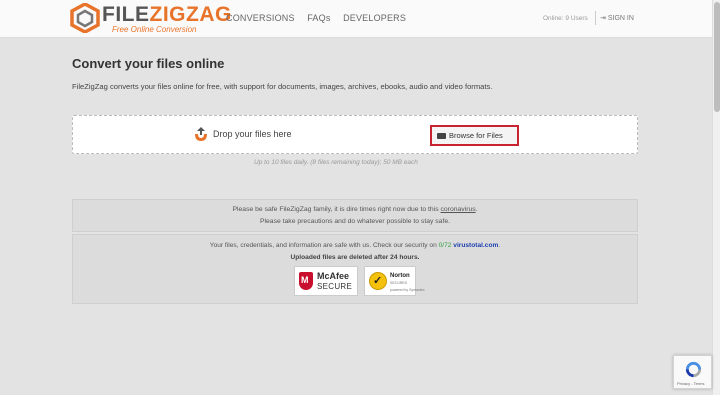  What do you see at coordinates (717, 57) in the screenshot?
I see `scrollbar-thumb` at bounding box center [717, 57].